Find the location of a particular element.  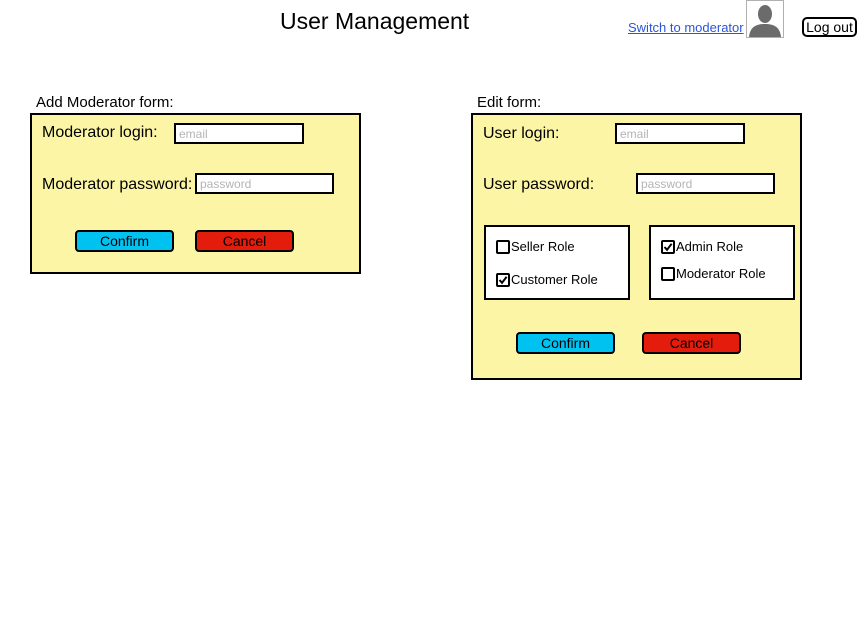

user-silhouette-icon is located at coordinates (765, 21).